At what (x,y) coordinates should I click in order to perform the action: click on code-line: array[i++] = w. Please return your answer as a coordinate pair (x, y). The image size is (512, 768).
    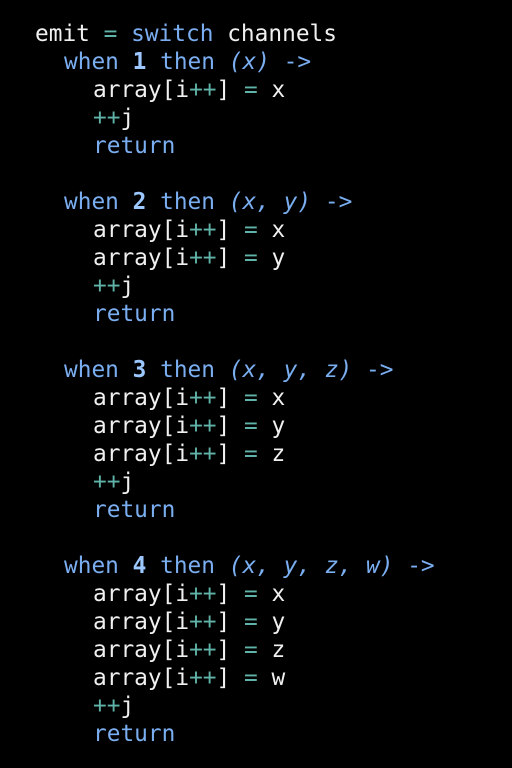
    Looking at the image, I should click on (273, 678).